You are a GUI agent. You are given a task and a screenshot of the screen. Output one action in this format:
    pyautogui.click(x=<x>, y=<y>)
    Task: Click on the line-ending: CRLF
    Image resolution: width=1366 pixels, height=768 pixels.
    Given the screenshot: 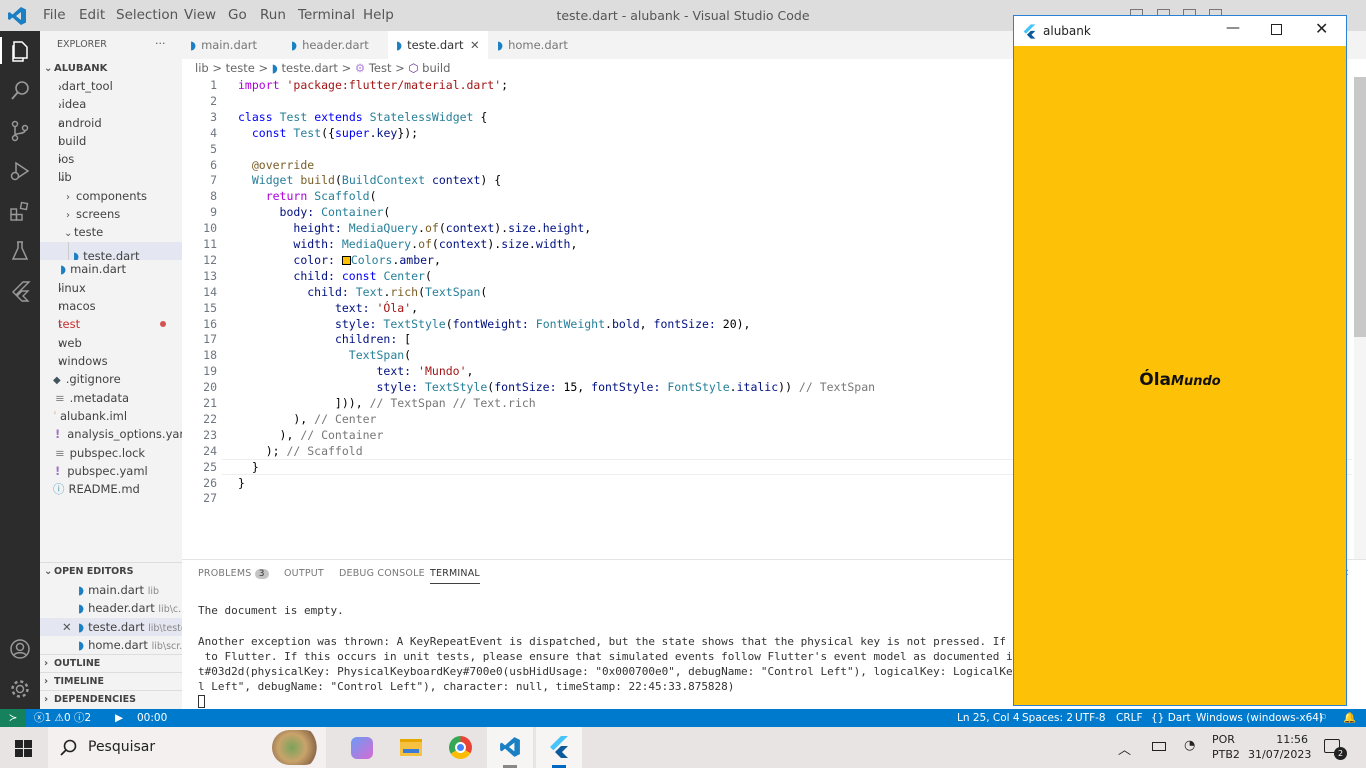 What is the action you would take?
    pyautogui.click(x=1129, y=718)
    